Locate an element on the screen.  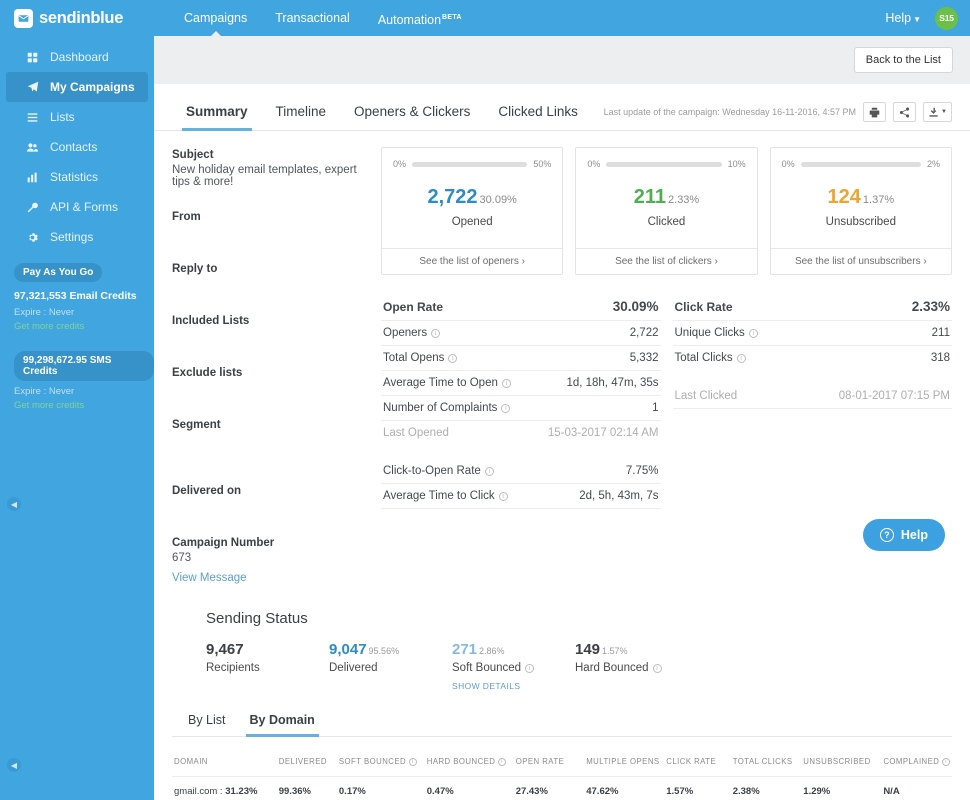
topnav-campaigns: Campaigns is located at coordinates (215, 18).